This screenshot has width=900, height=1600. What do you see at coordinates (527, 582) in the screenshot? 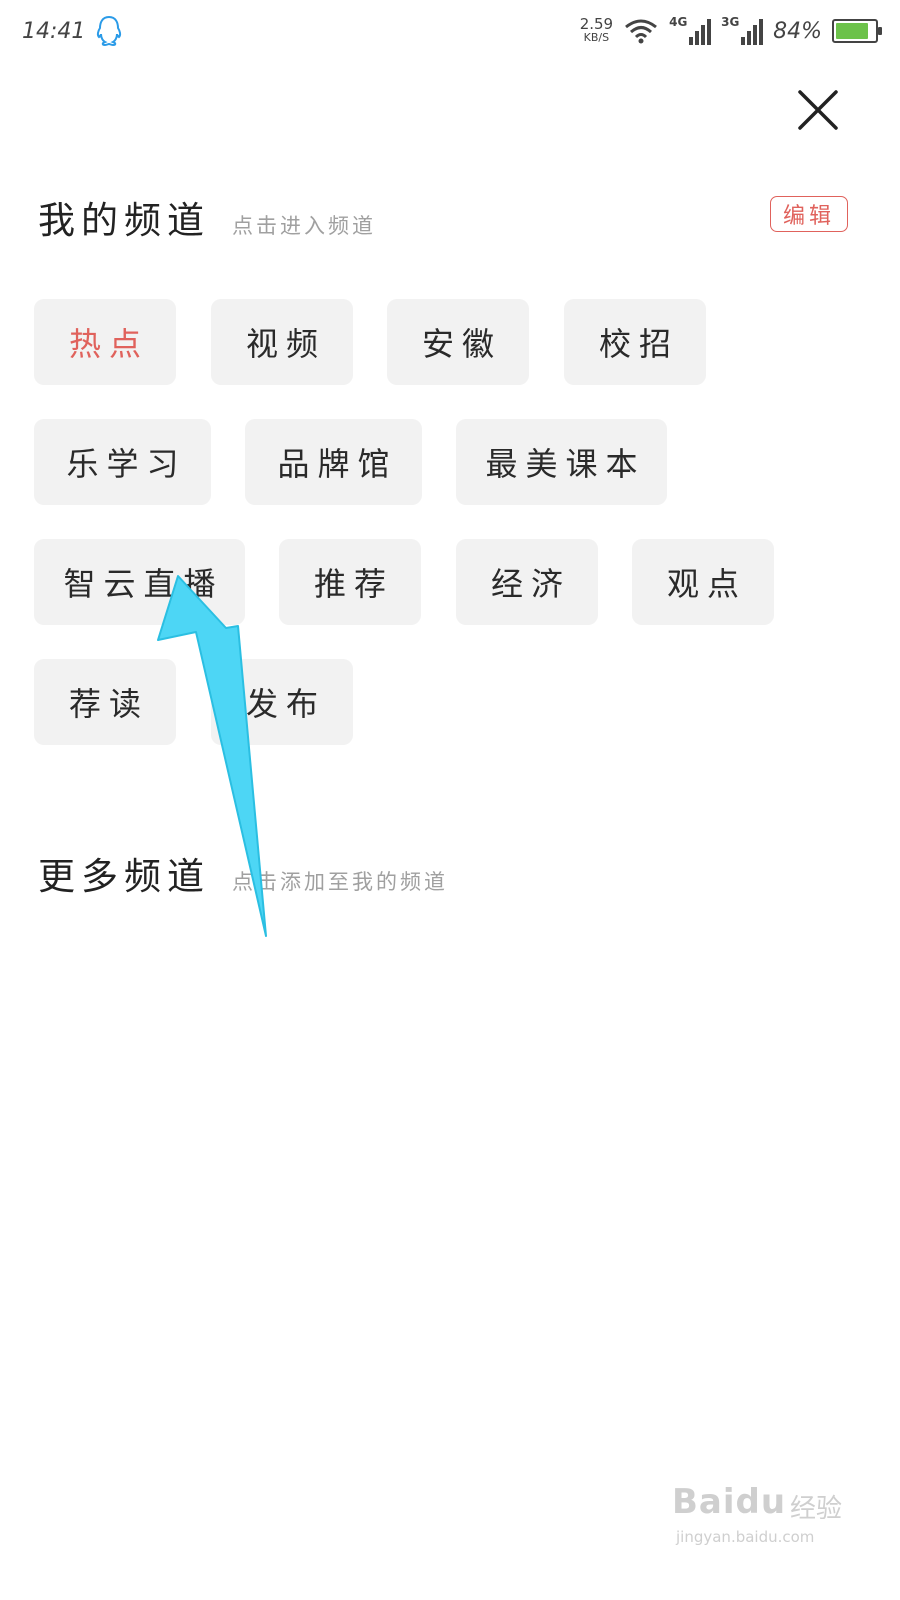
I see `channel-chip-economy: 经济` at bounding box center [527, 582].